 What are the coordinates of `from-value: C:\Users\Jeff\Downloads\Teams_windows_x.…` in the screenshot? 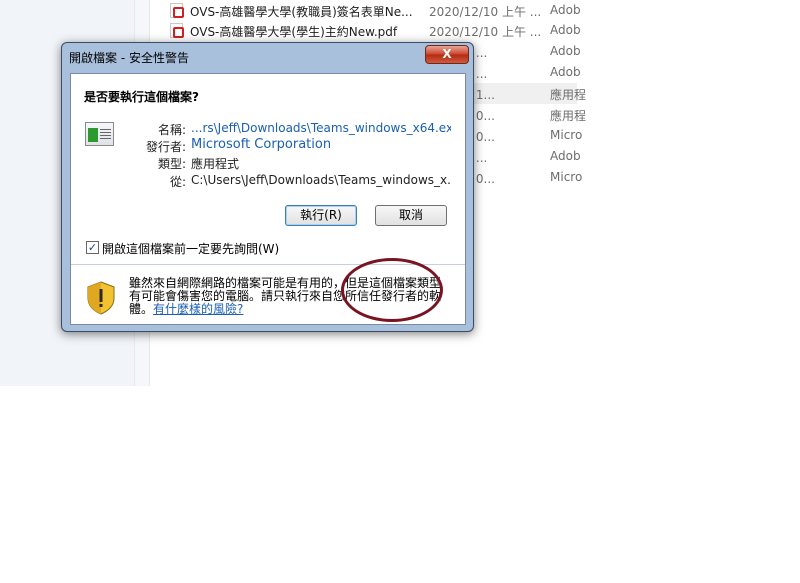 It's located at (321, 180).